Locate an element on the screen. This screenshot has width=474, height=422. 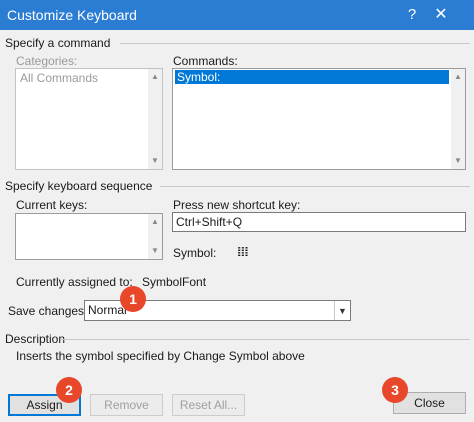
window-title: Customize Keyboard is located at coordinates (72, 15).